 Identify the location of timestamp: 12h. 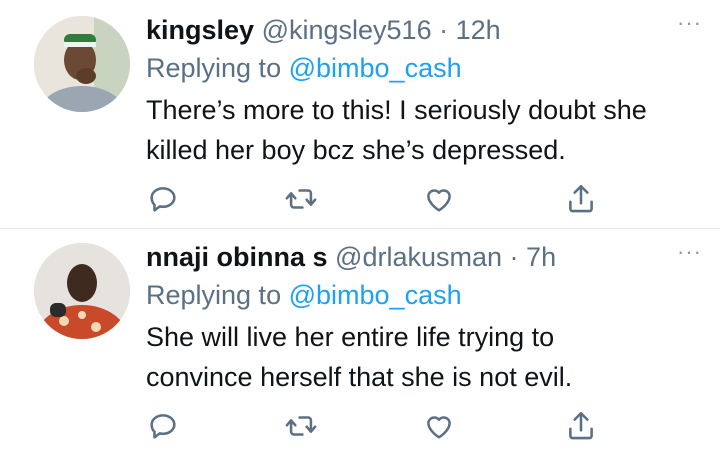
(478, 30).